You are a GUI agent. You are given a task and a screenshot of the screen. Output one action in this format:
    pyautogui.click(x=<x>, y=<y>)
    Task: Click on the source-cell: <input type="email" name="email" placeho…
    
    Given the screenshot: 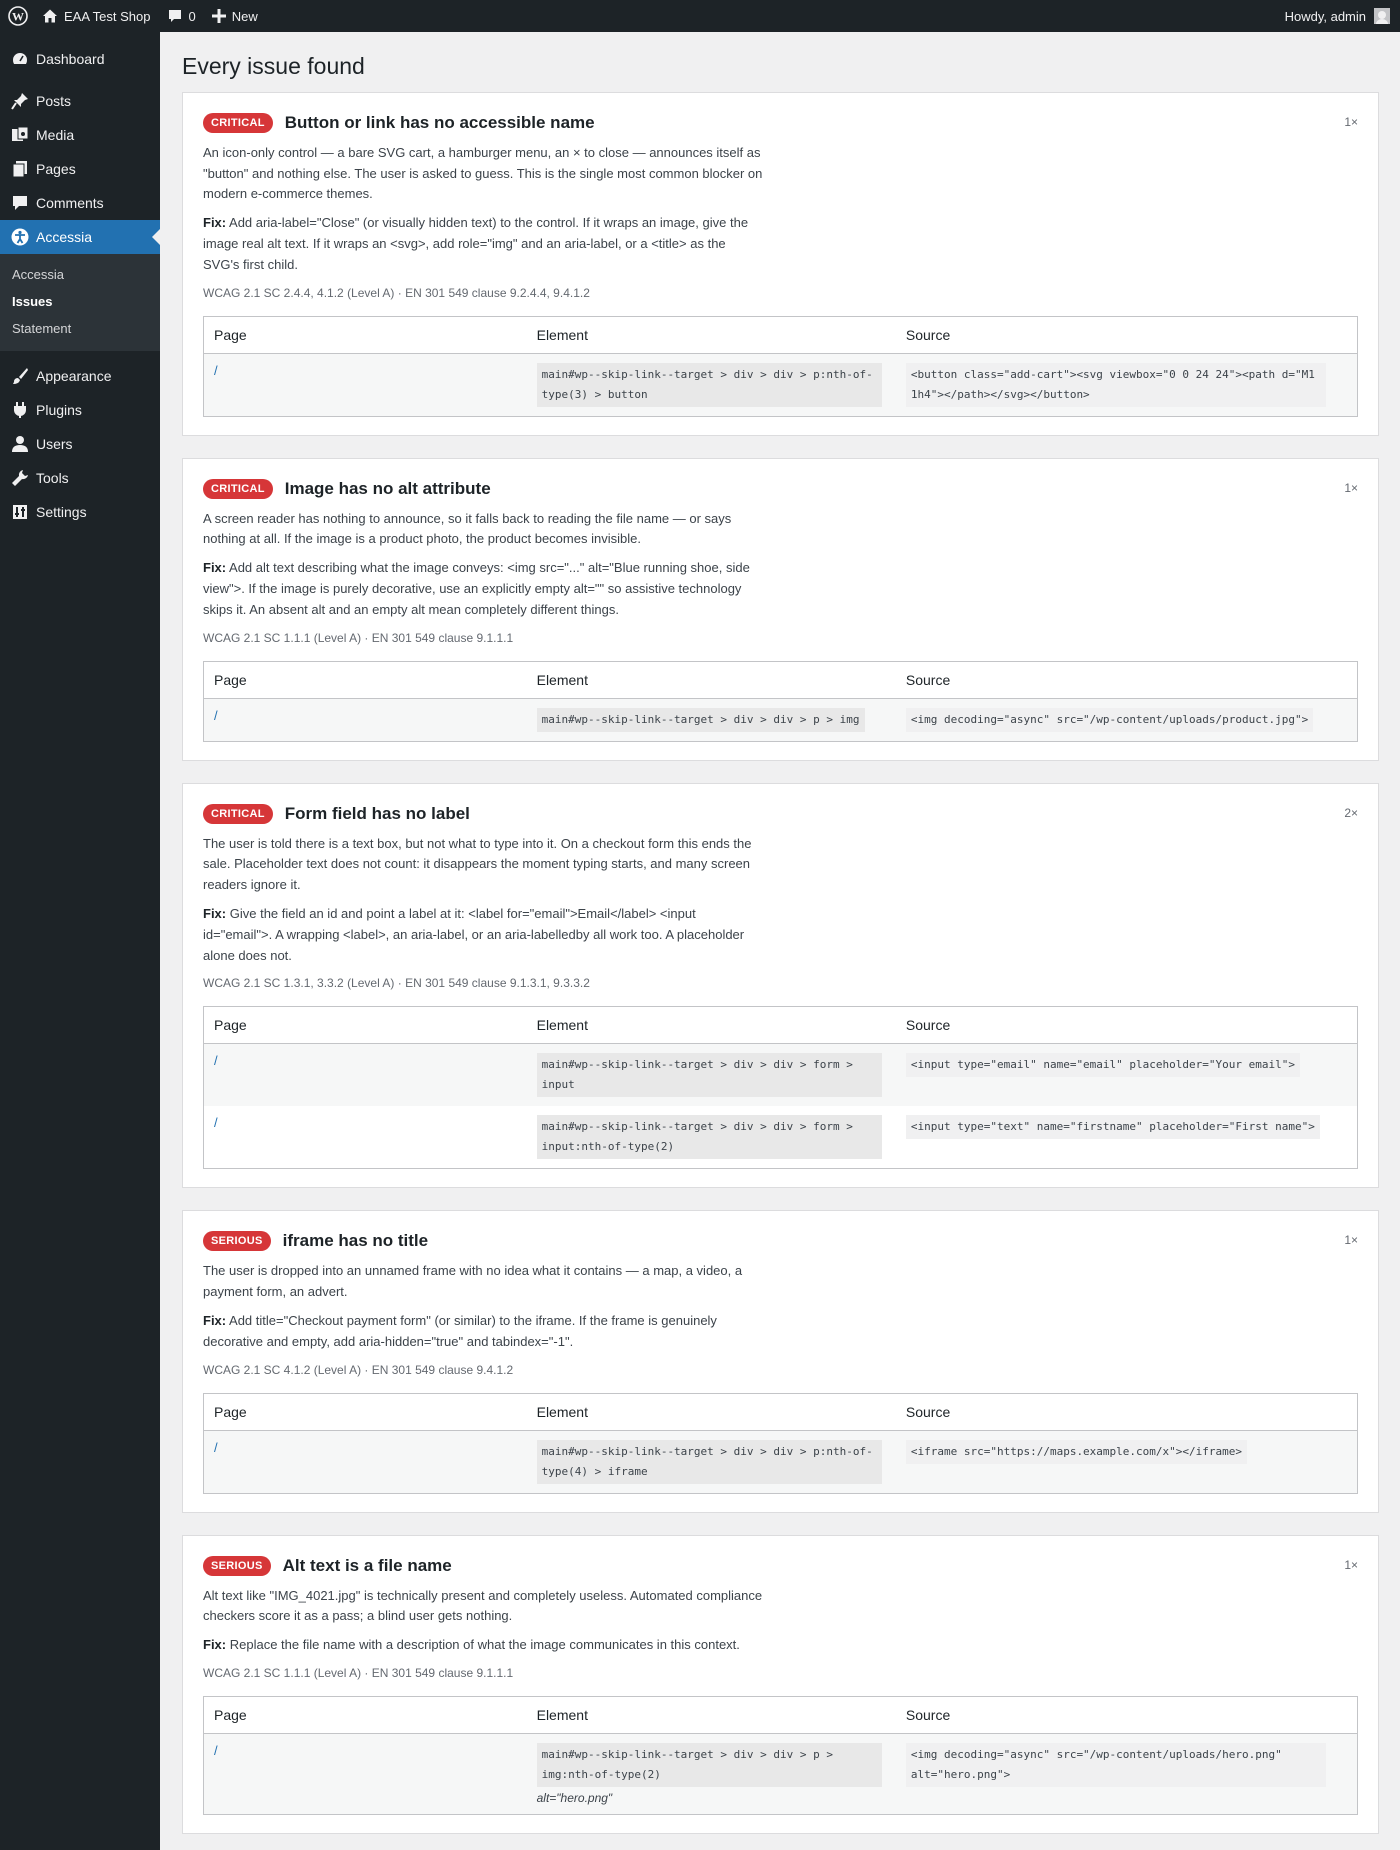 What is the action you would take?
    pyautogui.click(x=1126, y=1075)
    